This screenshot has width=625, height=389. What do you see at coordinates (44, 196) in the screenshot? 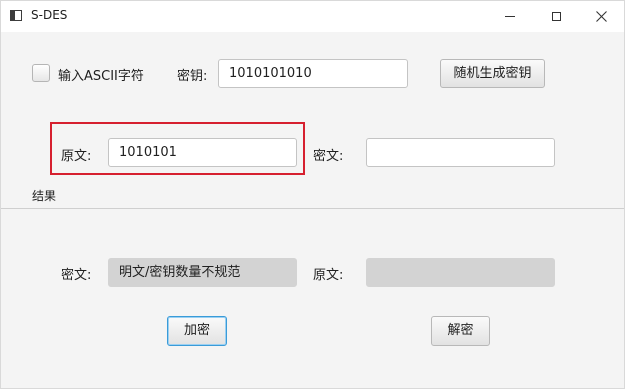
I see `results-section-label: 结果` at bounding box center [44, 196].